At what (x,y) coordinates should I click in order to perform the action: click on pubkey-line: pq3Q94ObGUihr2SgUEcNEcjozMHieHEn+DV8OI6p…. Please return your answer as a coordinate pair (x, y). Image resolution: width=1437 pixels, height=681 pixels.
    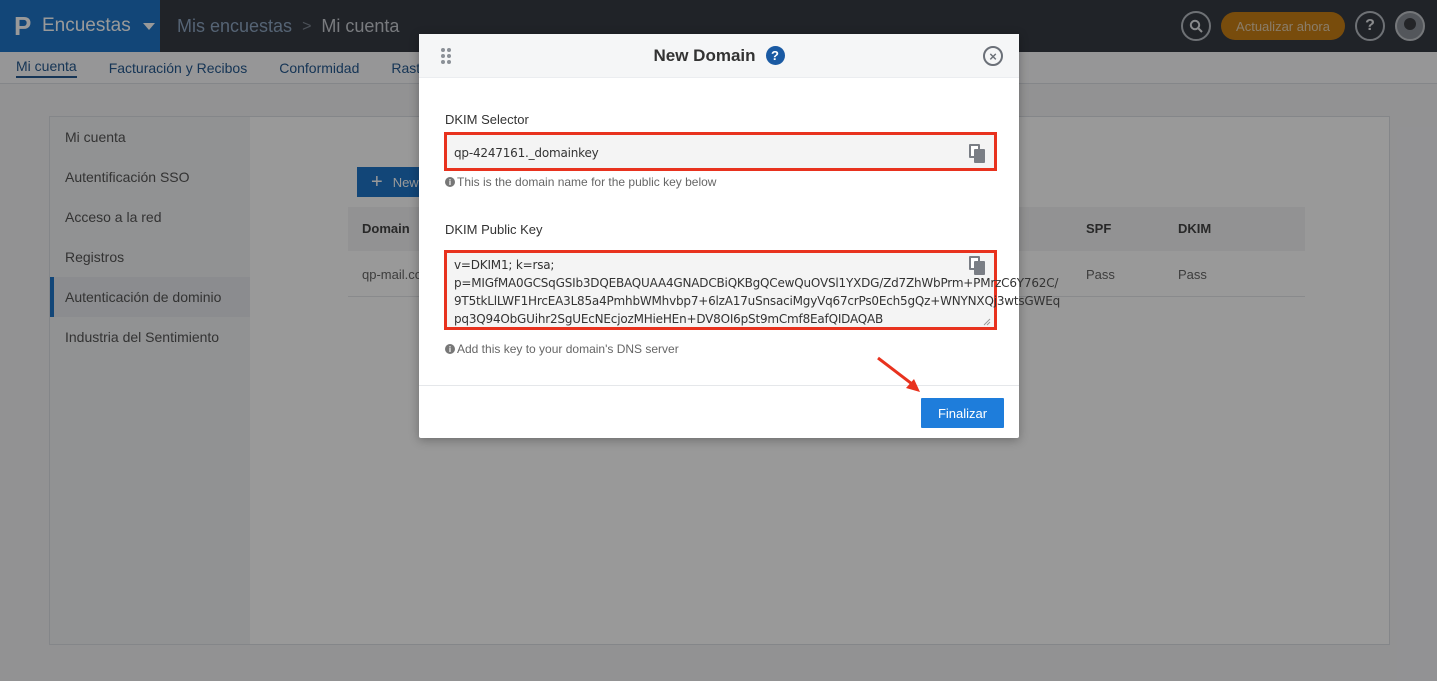
    Looking at the image, I should click on (669, 319).